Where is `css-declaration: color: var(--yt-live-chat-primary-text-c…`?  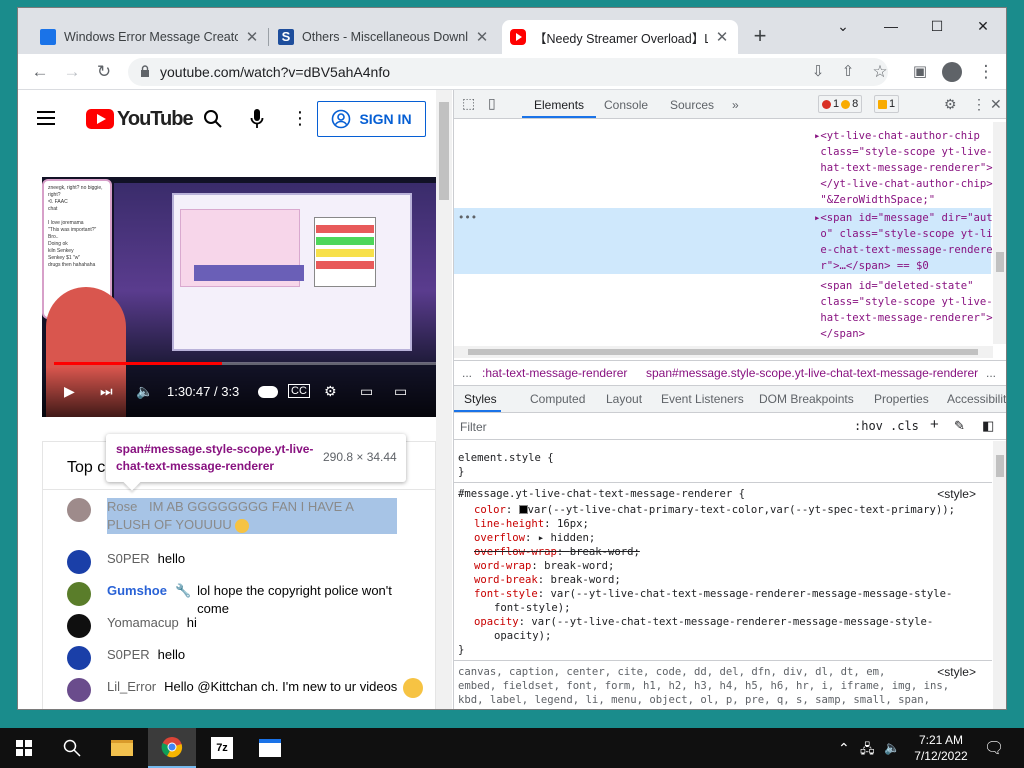 css-declaration: color: var(--yt-live-chat-primary-text-c… is located at coordinates (714, 510).